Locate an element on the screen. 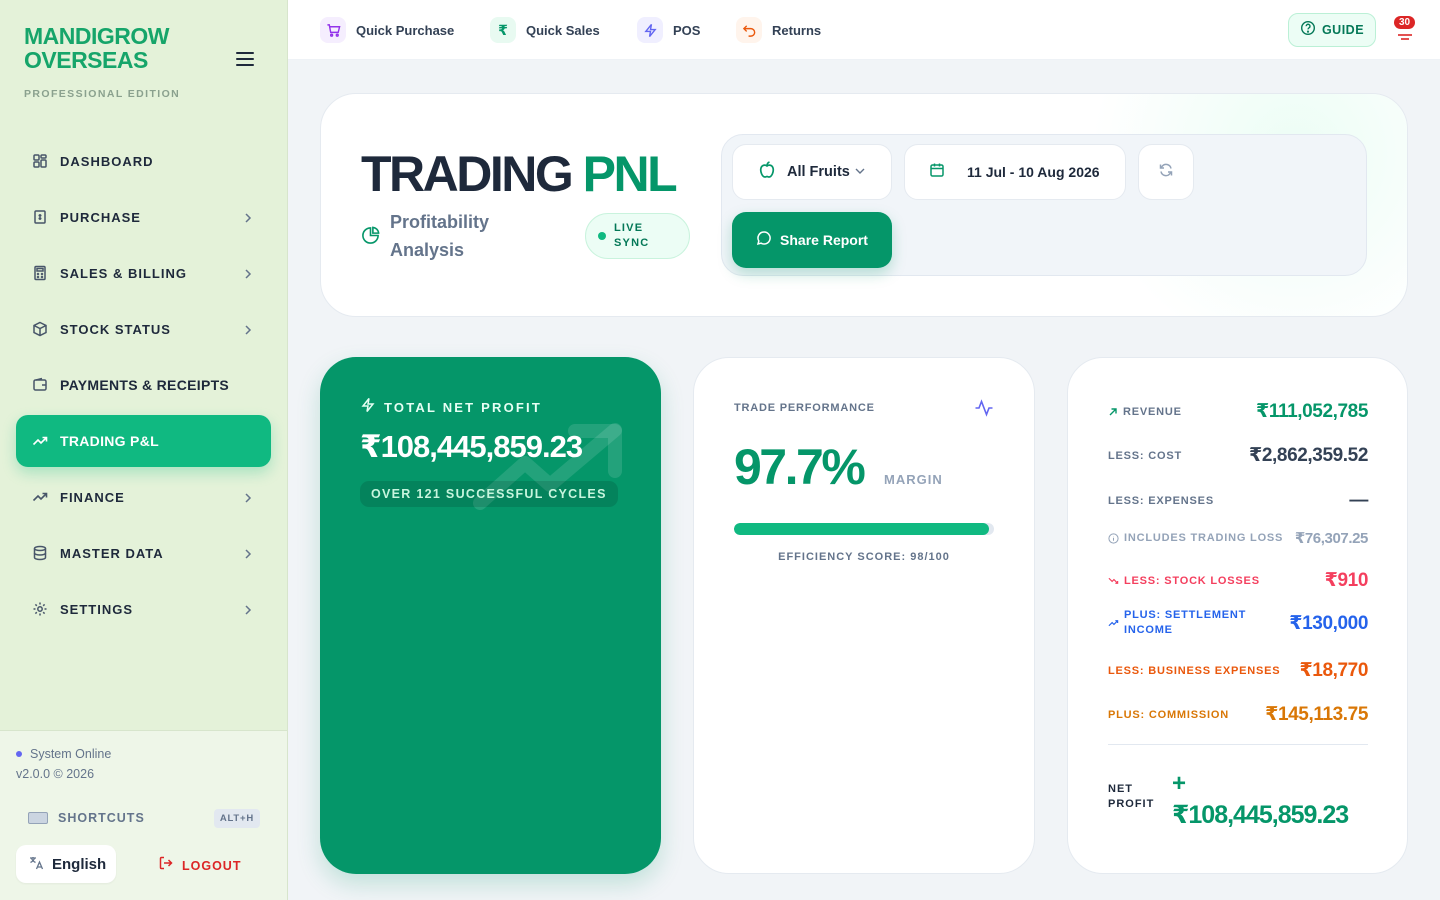 Image resolution: width=1440 pixels, height=900 pixels. returns-label: Returns is located at coordinates (797, 30).